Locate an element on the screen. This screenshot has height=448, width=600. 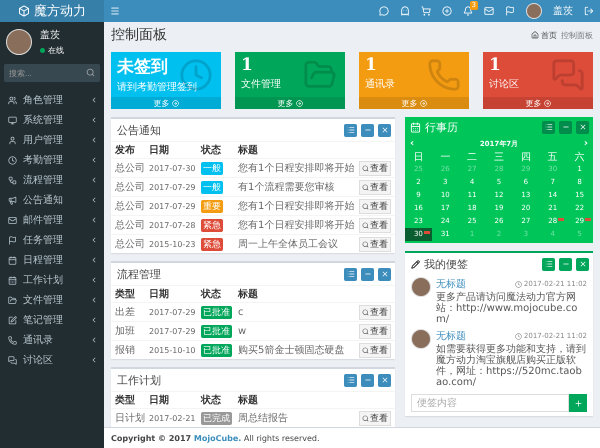
menu-item: 流程管理 is located at coordinates (52, 180).